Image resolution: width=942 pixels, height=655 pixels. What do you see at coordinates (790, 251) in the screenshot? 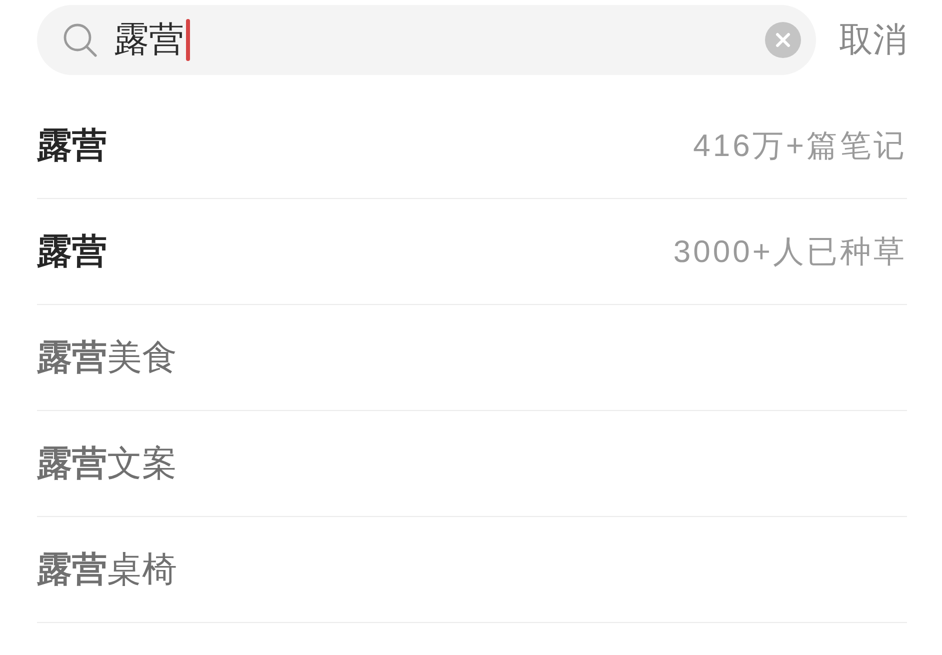
I see `suggestion-stat: 3000+人已种草` at bounding box center [790, 251].